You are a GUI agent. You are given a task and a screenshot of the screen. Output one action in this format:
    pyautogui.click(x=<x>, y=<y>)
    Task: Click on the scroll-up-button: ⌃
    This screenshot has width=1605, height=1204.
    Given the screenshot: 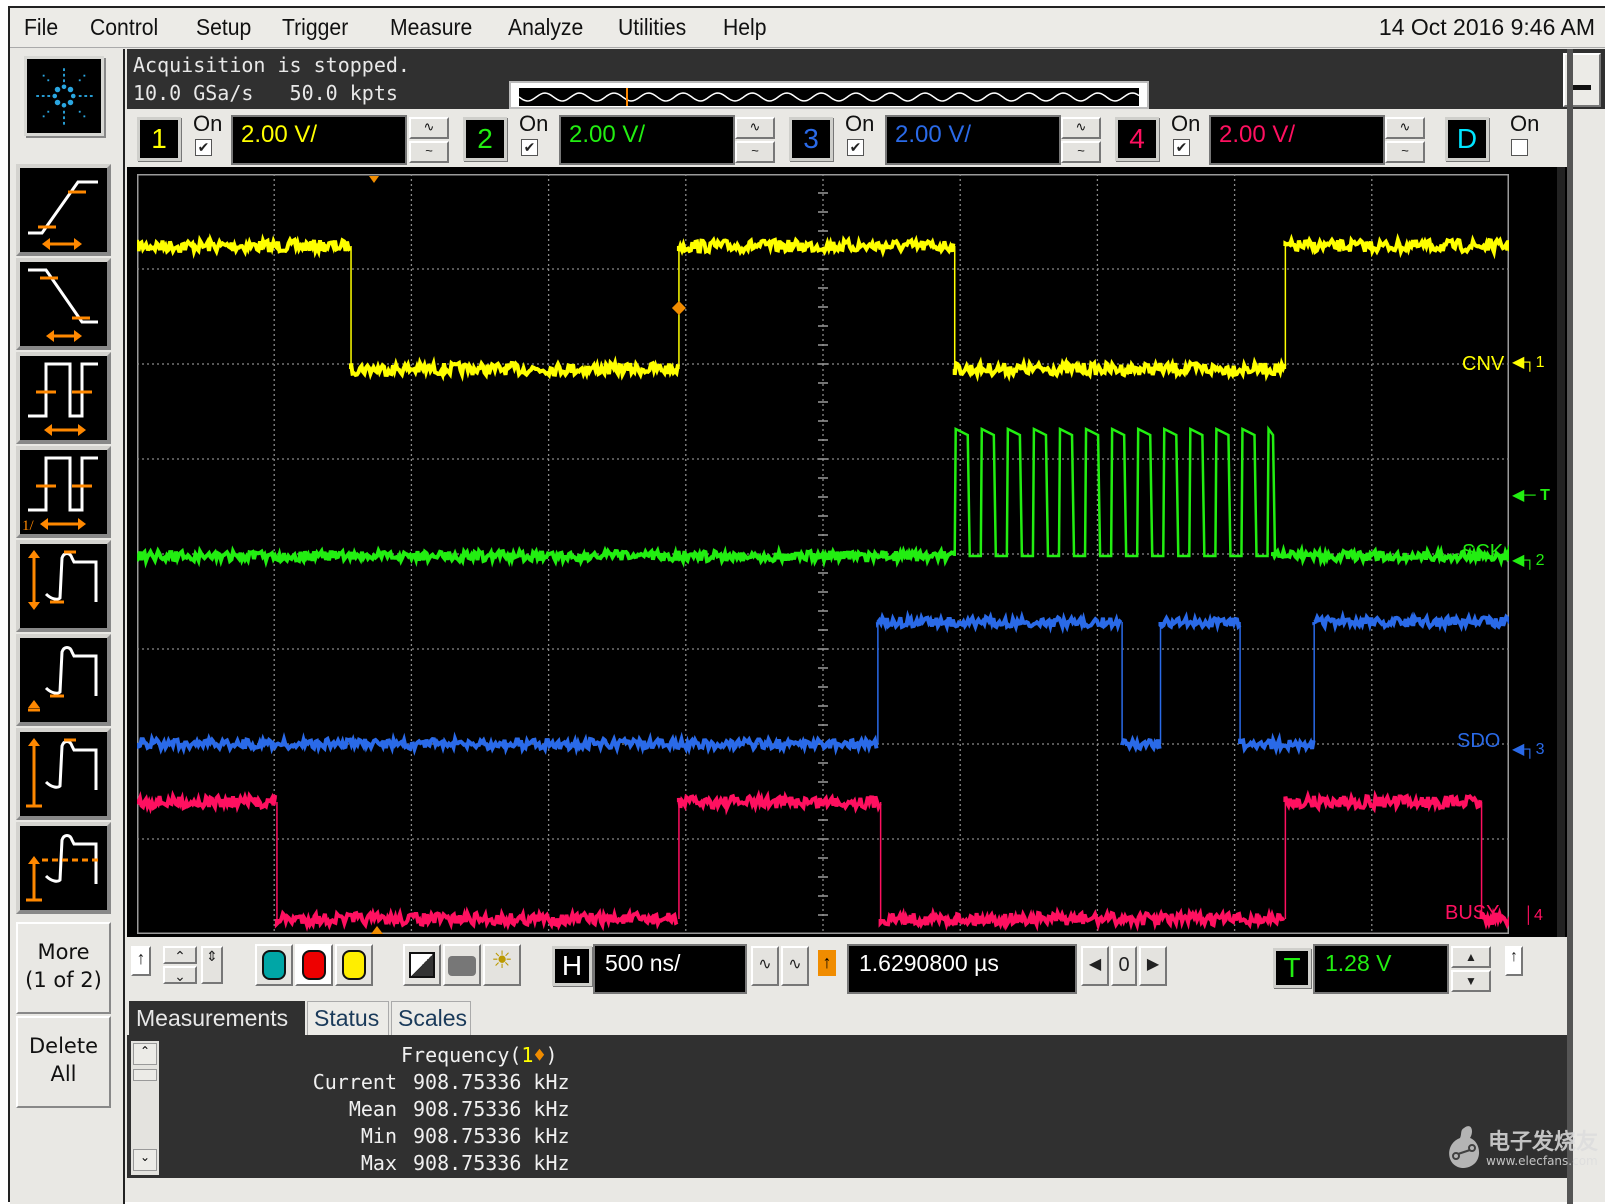 What is the action you would take?
    pyautogui.click(x=145, y=1054)
    